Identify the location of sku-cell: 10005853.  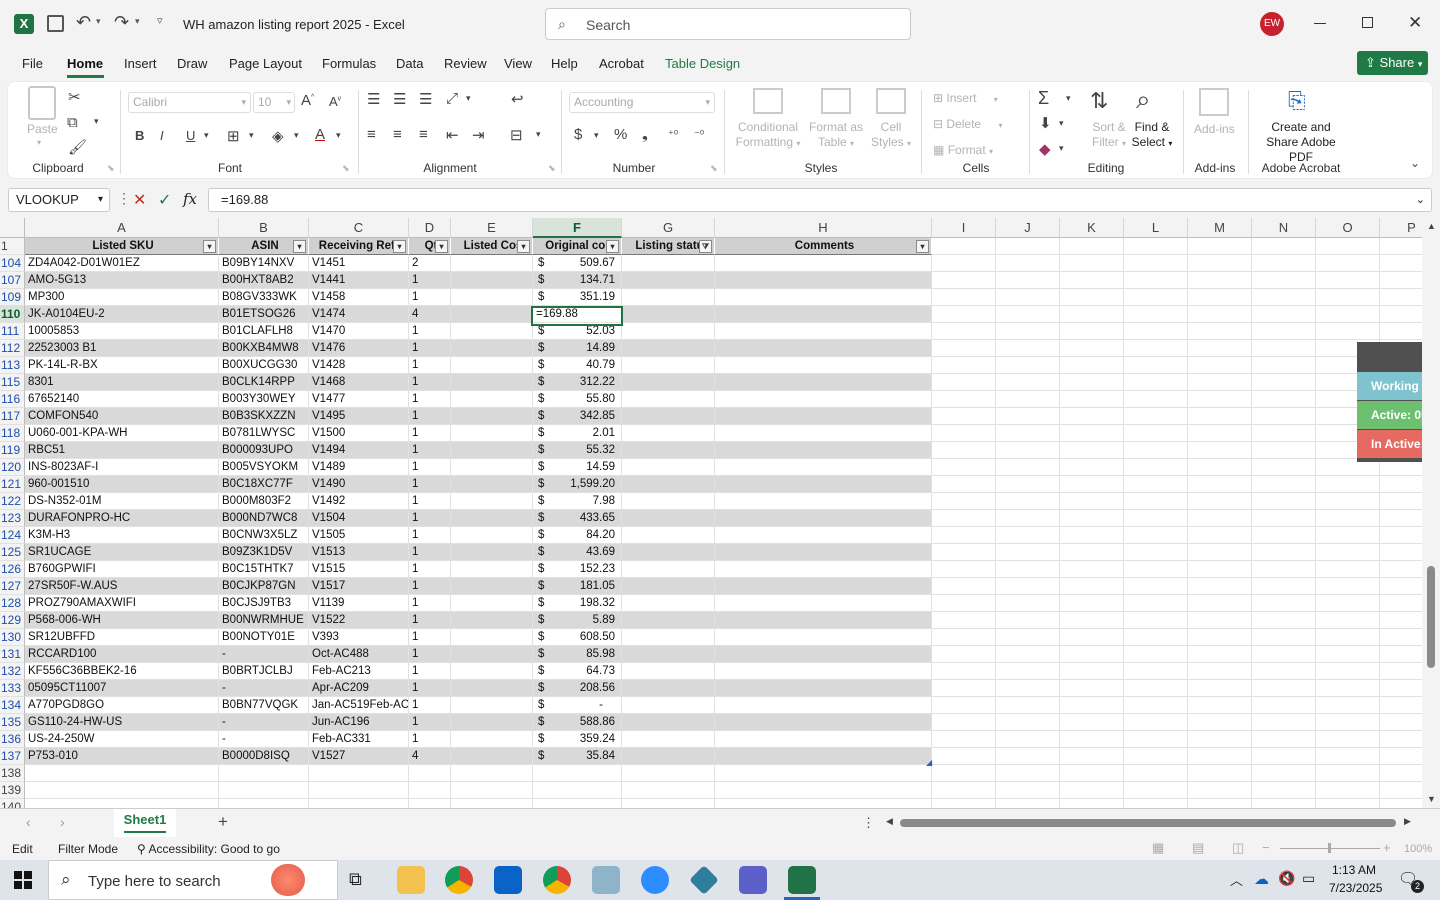
(122, 331).